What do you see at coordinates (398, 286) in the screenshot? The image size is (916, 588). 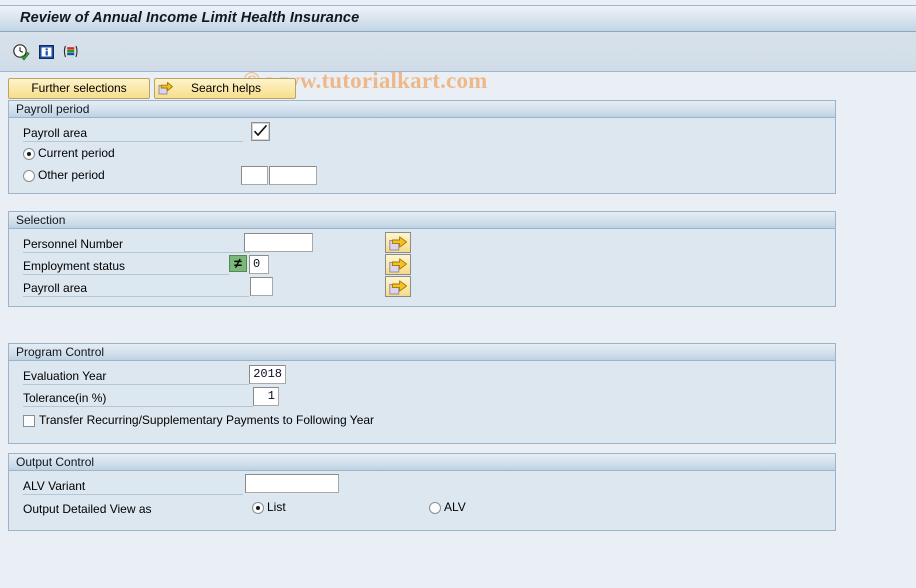 I see `selection-payroll-area-multi-select-button` at bounding box center [398, 286].